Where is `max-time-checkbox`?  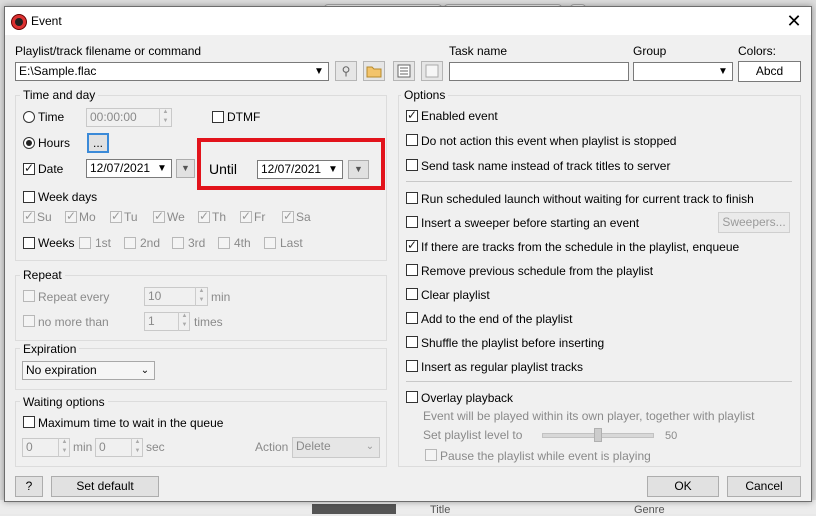 max-time-checkbox is located at coordinates (29, 422).